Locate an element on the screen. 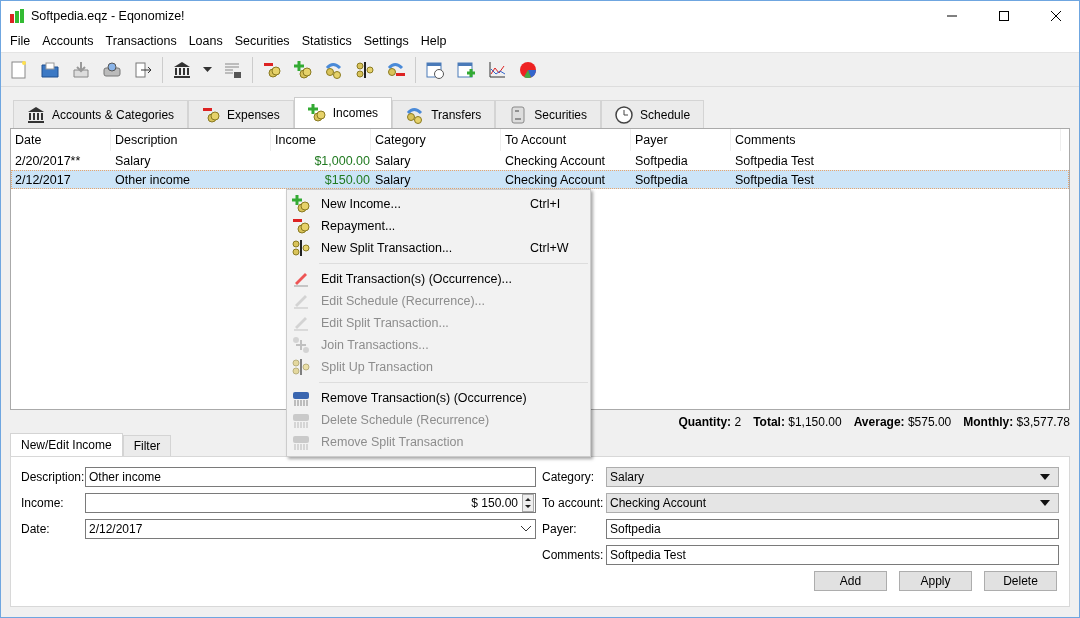 This screenshot has height=618, width=1080. menu-item: Statistics is located at coordinates (326, 41).